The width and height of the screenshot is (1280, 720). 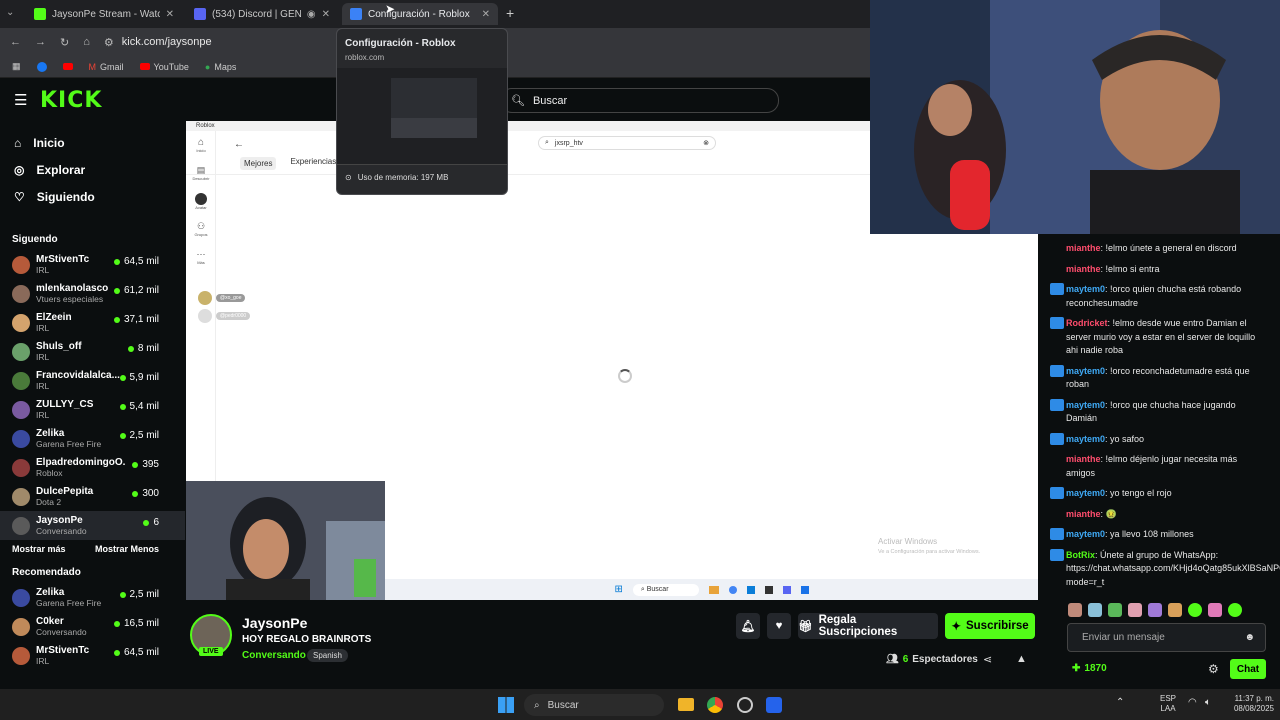 I want to click on clear-icon: ⊗, so click(x=706, y=143).